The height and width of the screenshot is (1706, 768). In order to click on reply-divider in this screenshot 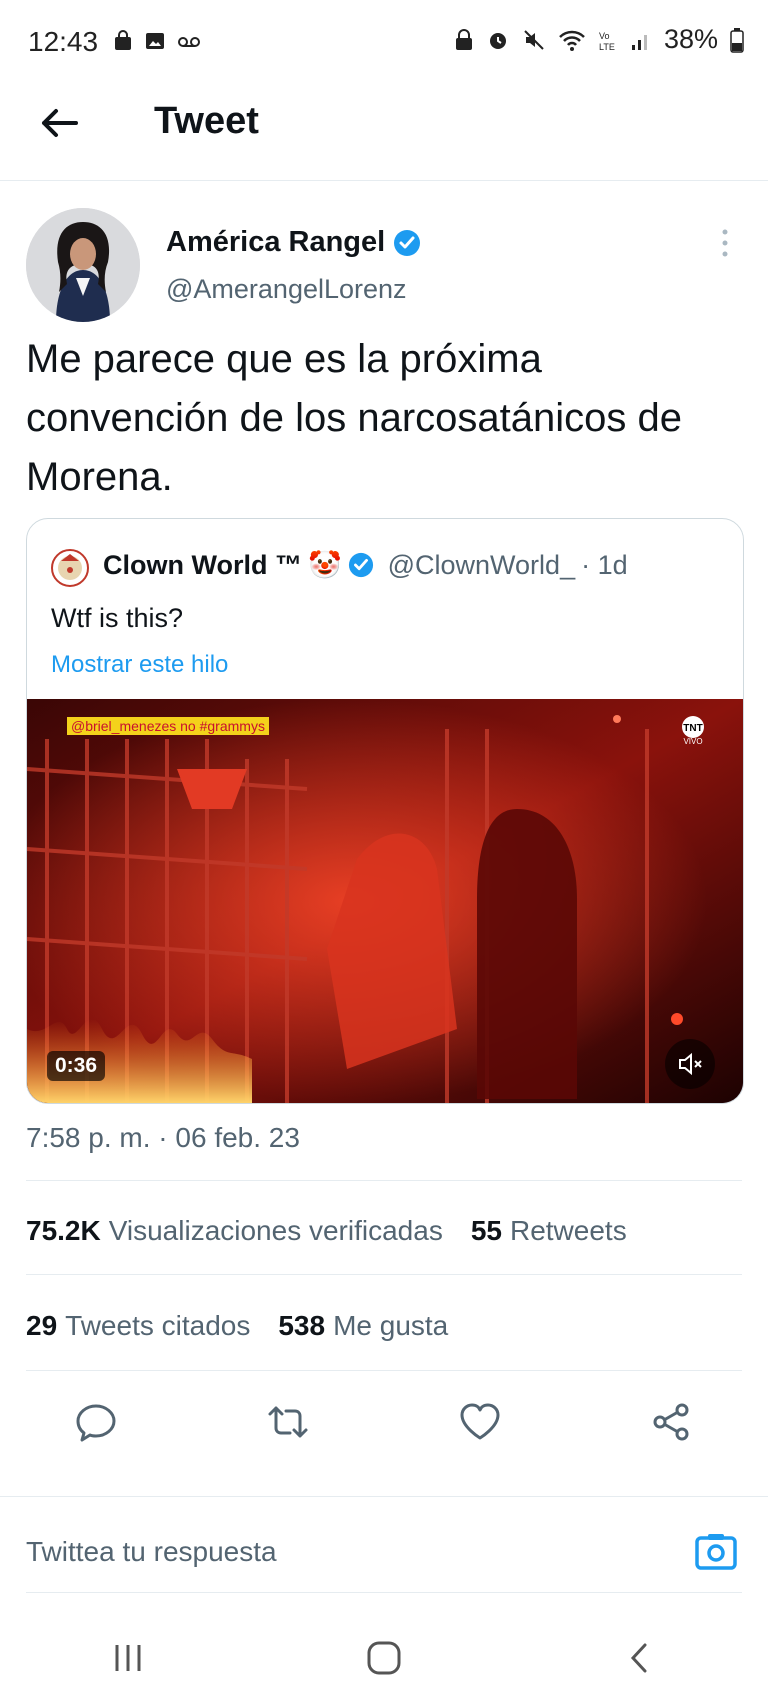, I will do `click(384, 1496)`.